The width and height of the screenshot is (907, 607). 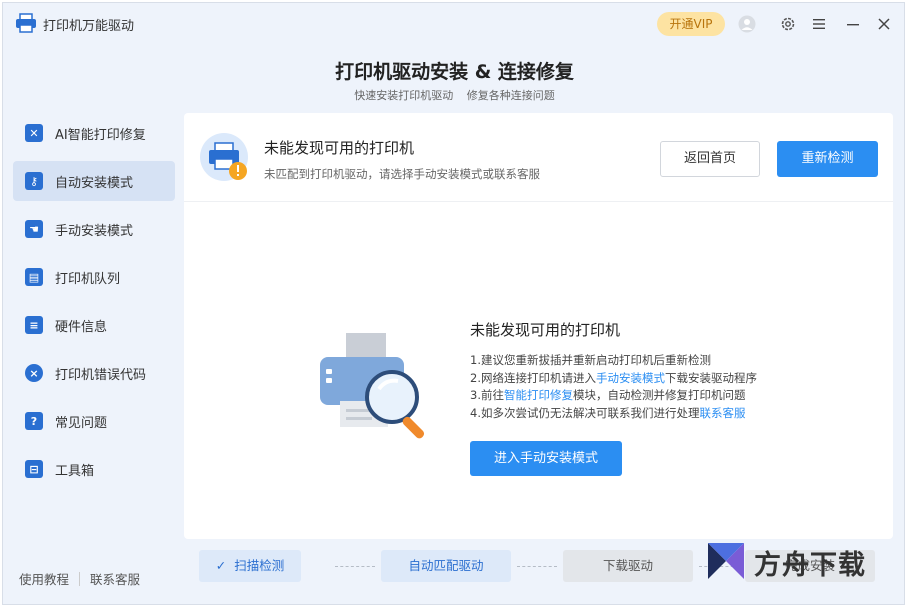 I want to click on hand-icon: ☚, so click(x=34, y=229).